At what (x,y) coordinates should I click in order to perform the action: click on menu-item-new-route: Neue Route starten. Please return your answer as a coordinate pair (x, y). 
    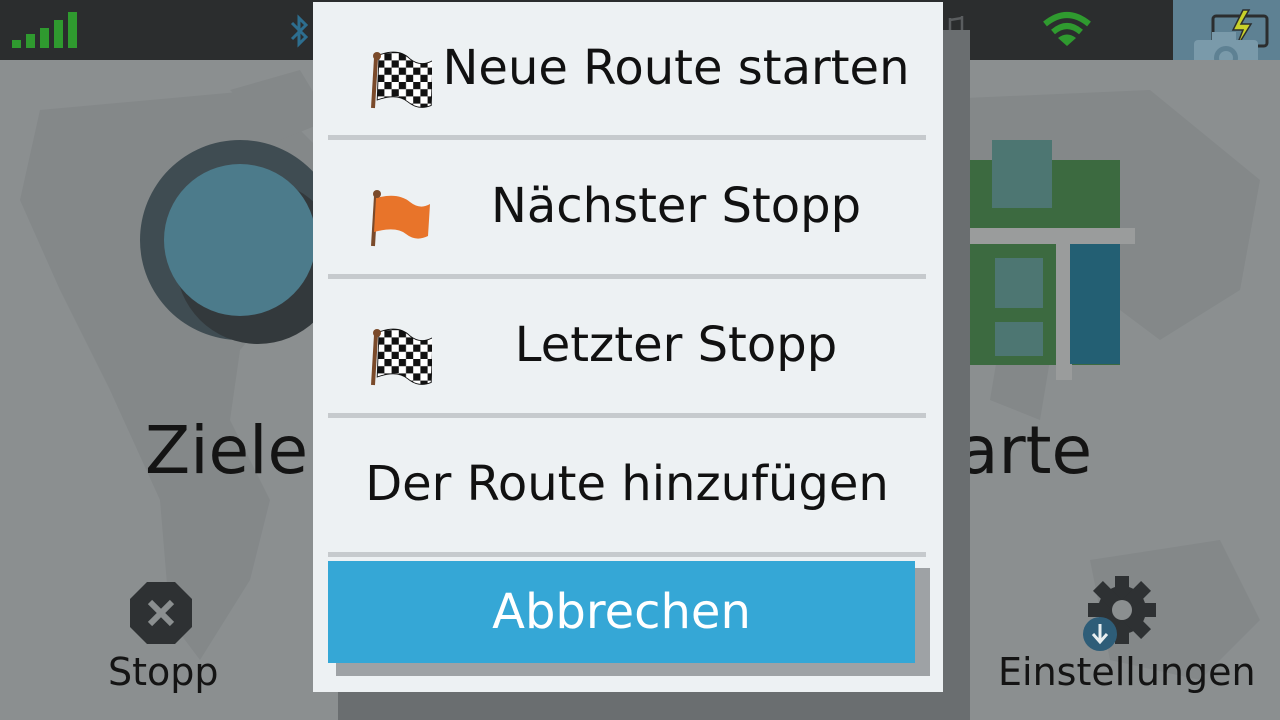
    Looking at the image, I should click on (627, 69).